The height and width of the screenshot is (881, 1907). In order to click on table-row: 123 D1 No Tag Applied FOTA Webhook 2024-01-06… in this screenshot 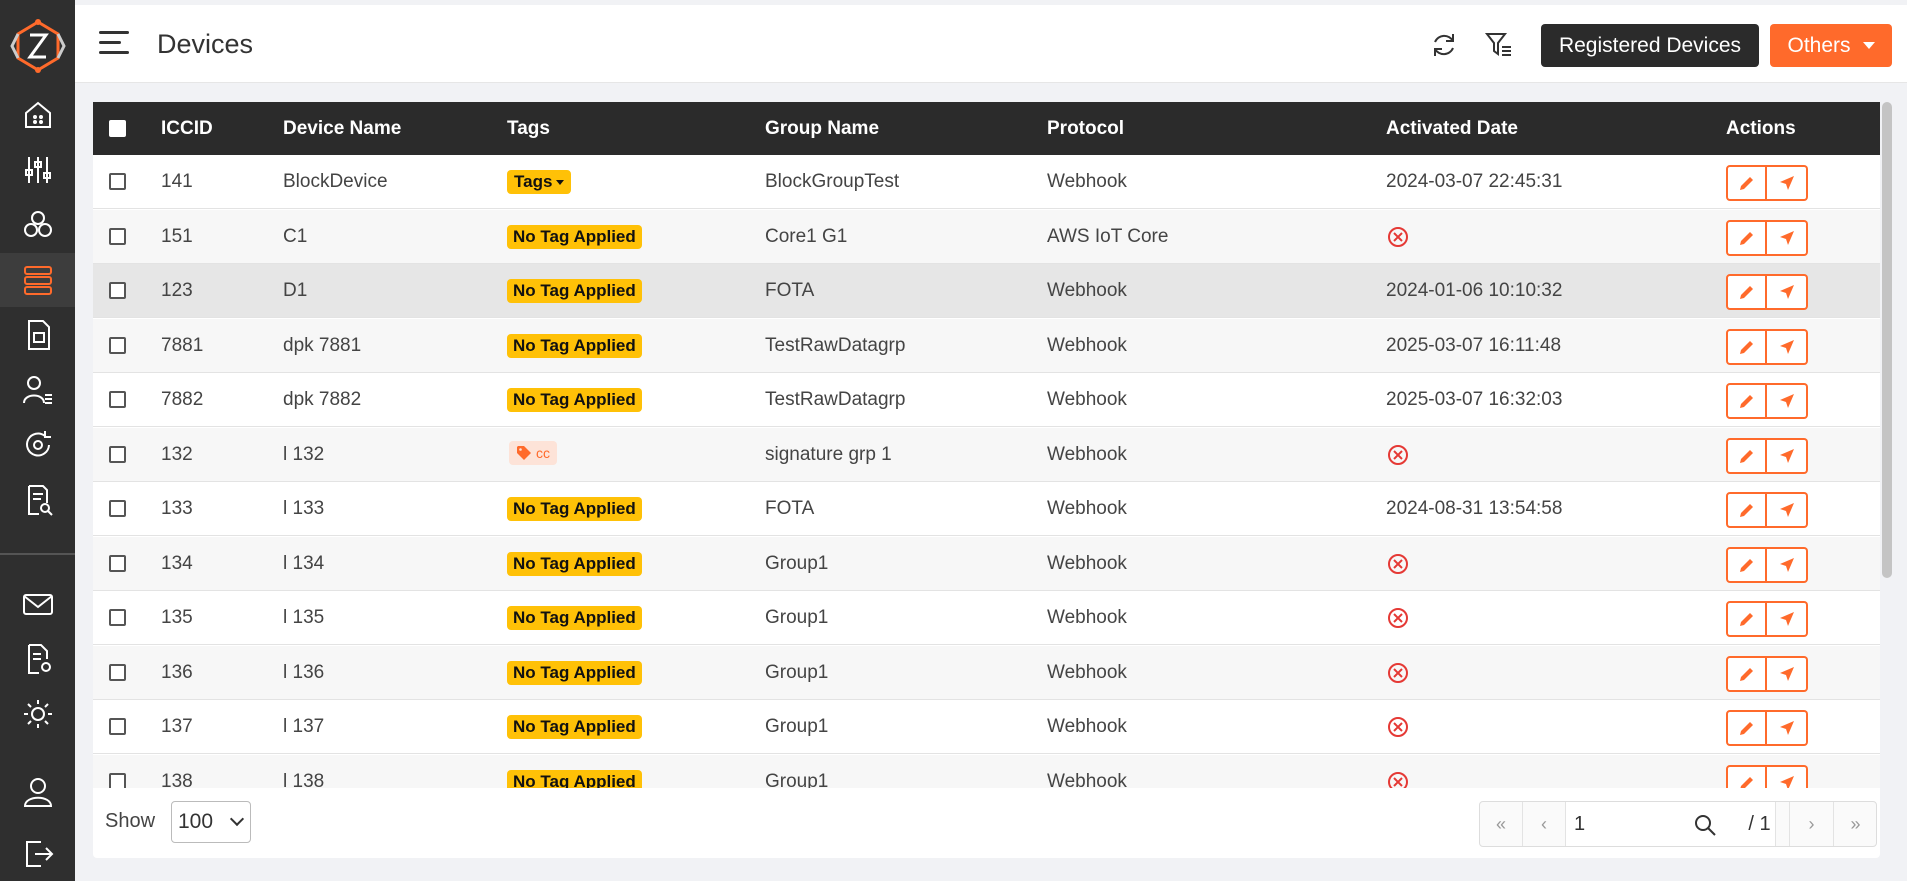, I will do `click(986, 291)`.